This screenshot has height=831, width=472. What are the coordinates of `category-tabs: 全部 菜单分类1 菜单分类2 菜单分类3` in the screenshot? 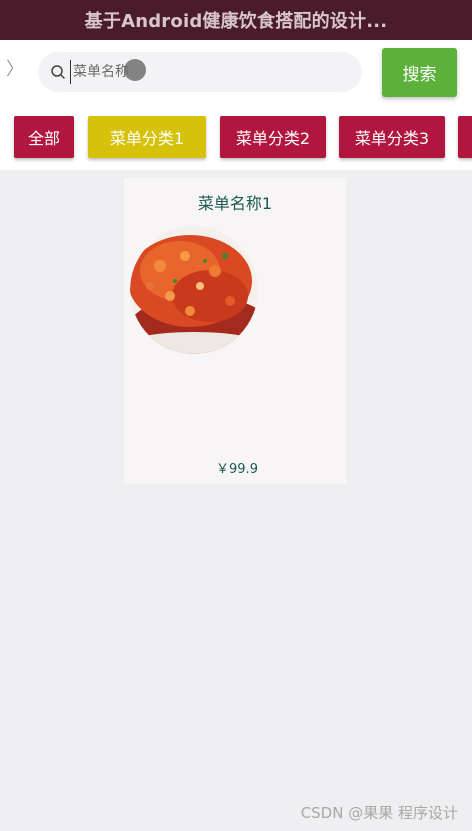 It's located at (236, 137).